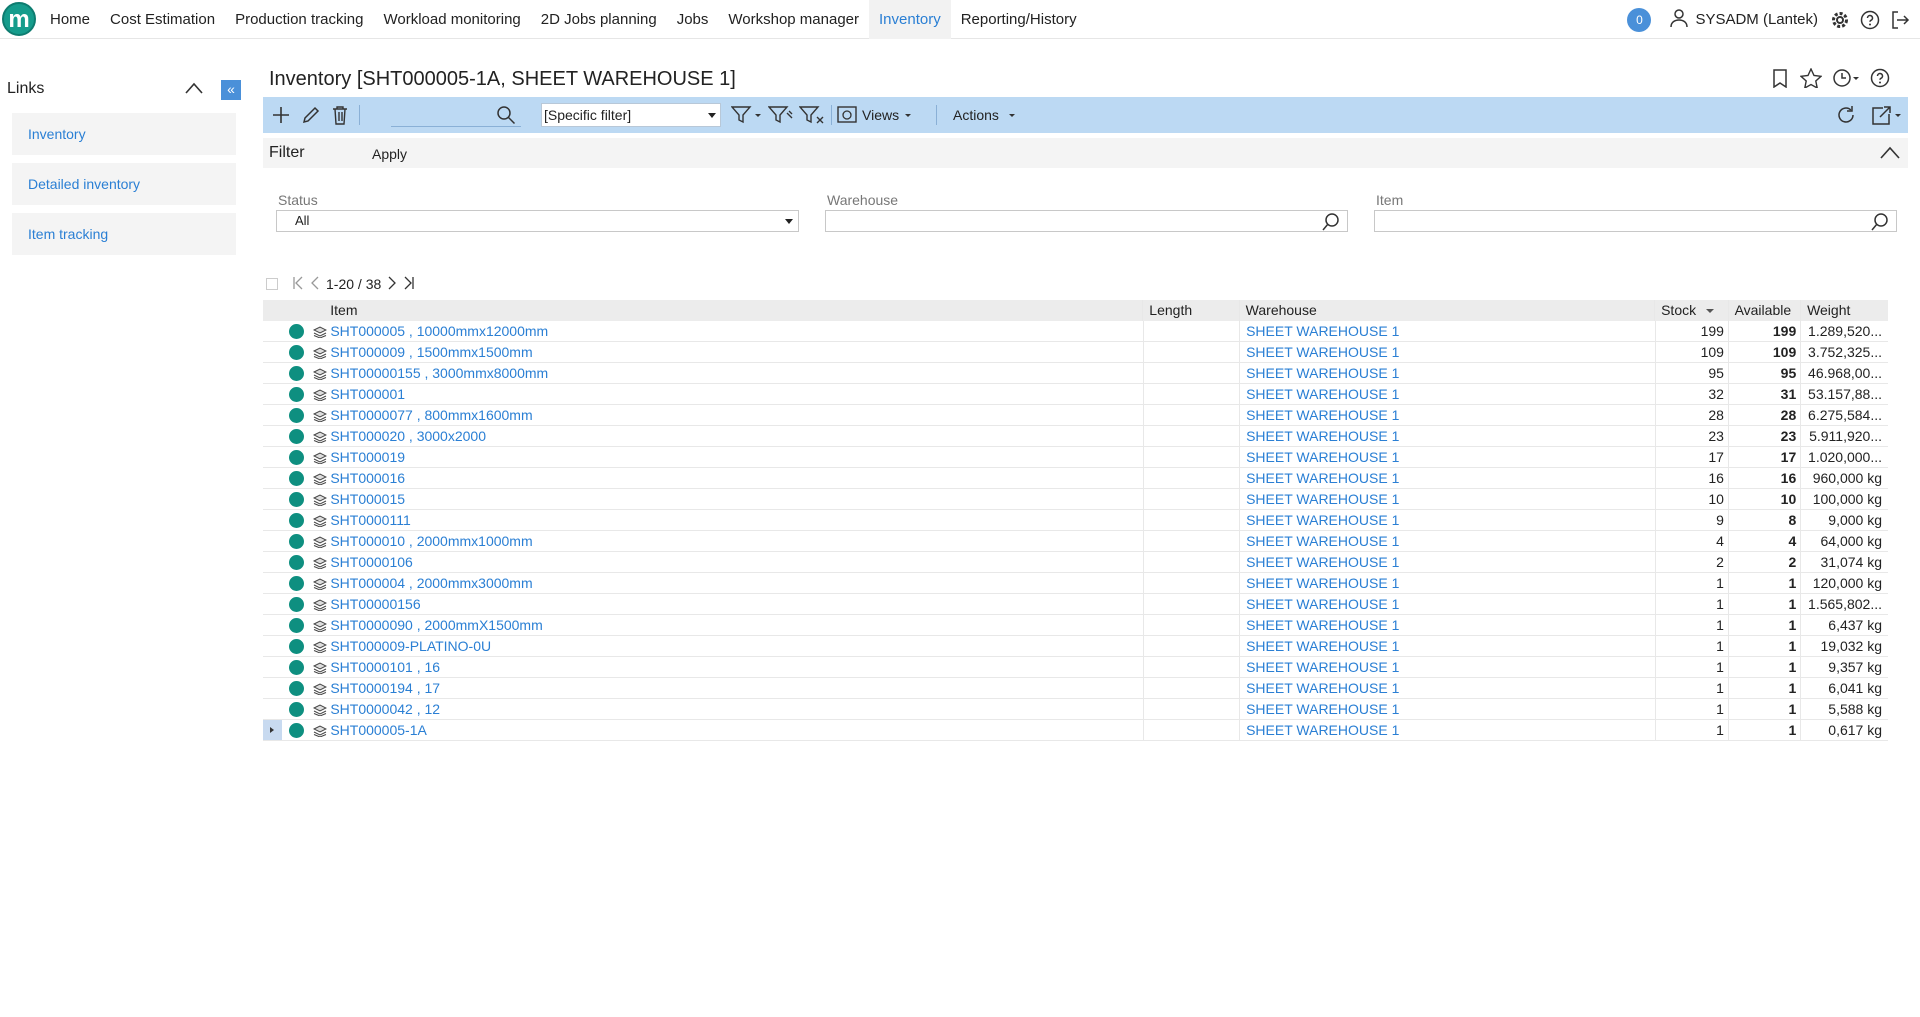 Image resolution: width=1920 pixels, height=1017 pixels. What do you see at coordinates (737, 562) in the screenshot?
I see `item-link: SHT0000106` at bounding box center [737, 562].